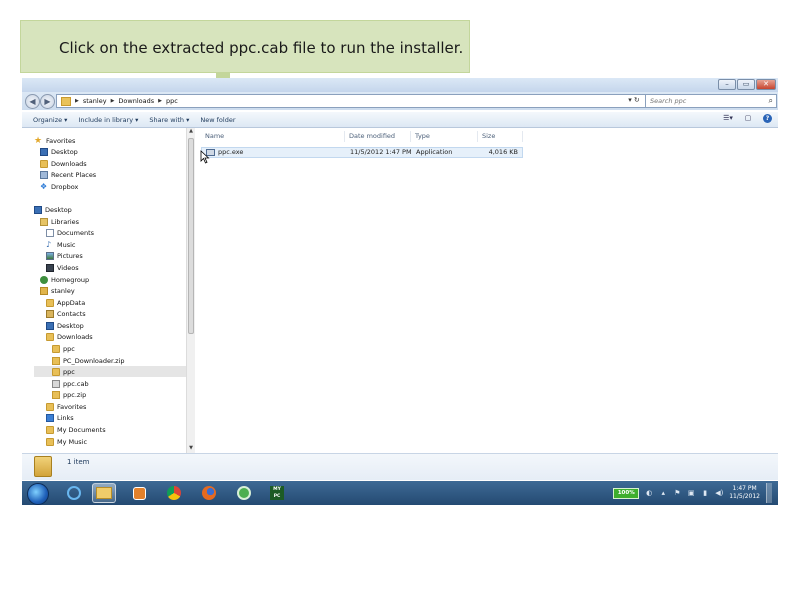 Image resolution: width=800 pixels, height=600 pixels. Describe the element at coordinates (47, 101) in the screenshot. I see `forward-button: ▶` at that location.